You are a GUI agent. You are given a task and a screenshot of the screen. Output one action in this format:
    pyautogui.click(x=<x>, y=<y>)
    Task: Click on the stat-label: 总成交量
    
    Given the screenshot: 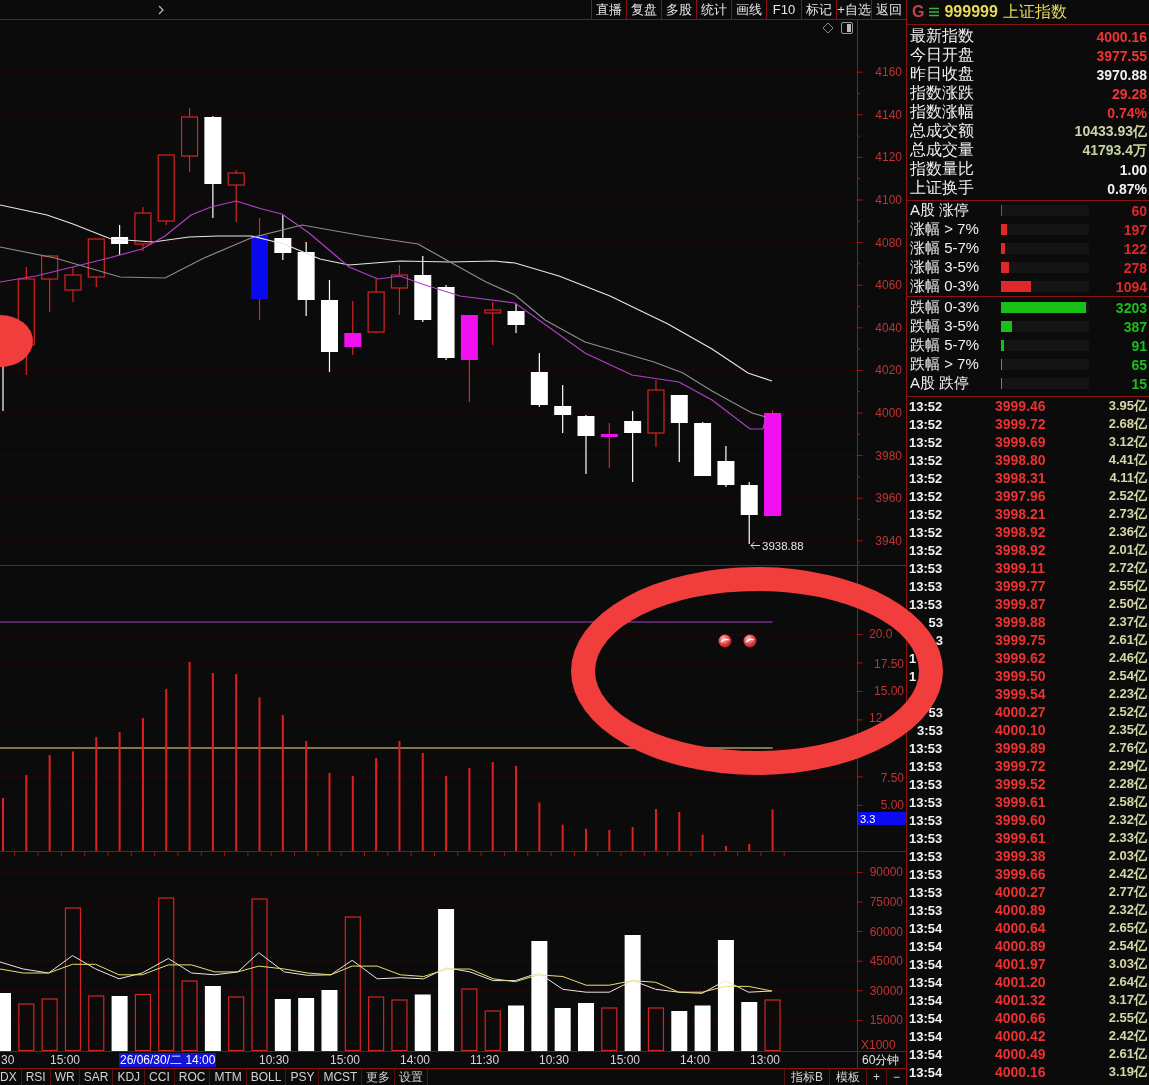 What is the action you would take?
    pyautogui.click(x=942, y=150)
    